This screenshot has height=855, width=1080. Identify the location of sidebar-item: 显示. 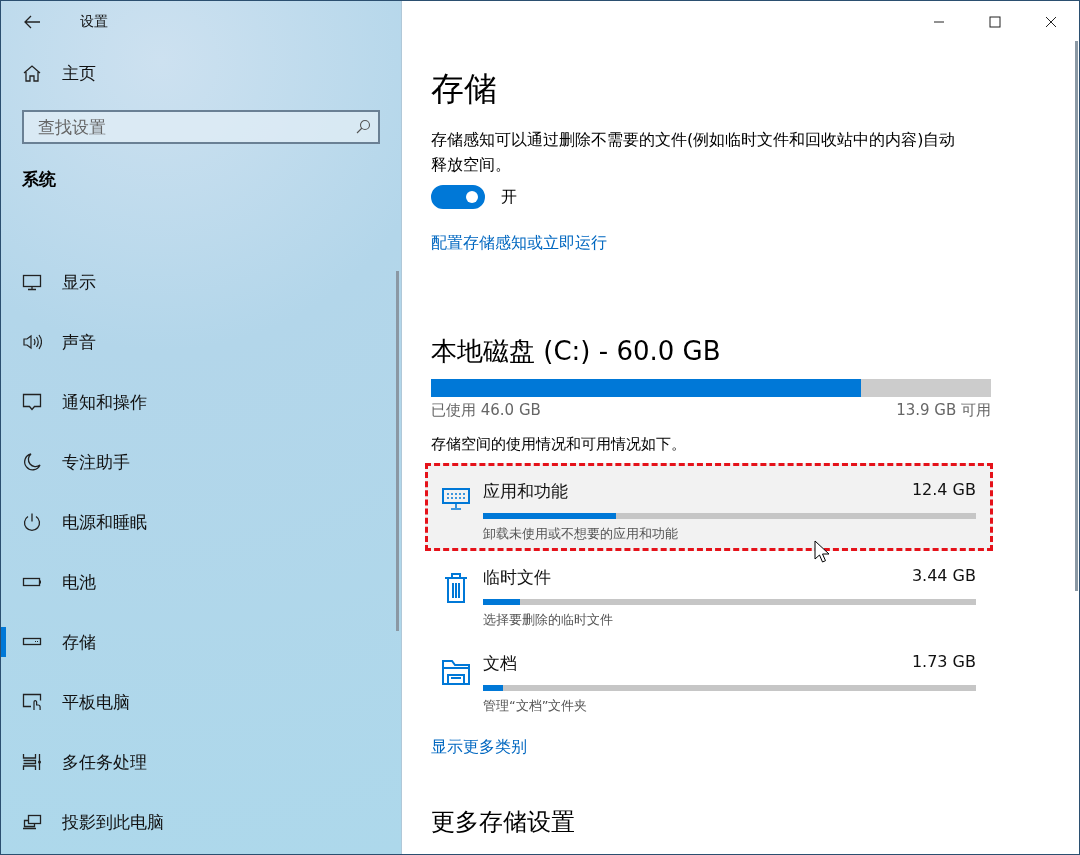
(197, 282).